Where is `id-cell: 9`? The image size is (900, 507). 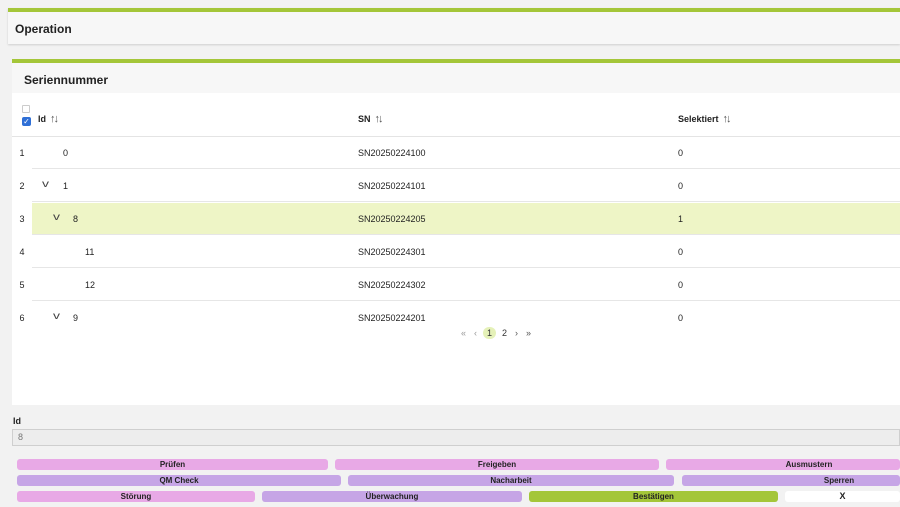 id-cell: 9 is located at coordinates (76, 318).